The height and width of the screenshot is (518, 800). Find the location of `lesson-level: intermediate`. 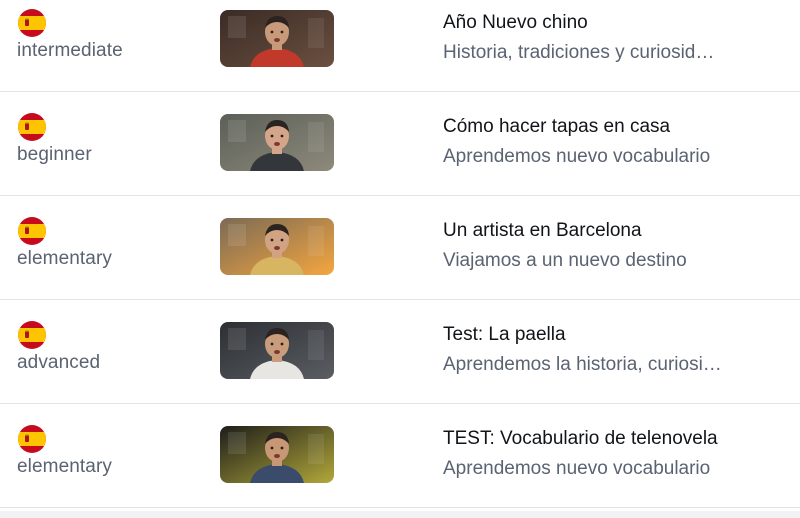

lesson-level: intermediate is located at coordinates (70, 50).